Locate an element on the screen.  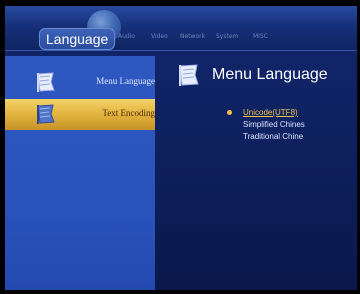
option-label: Simplified Chines is located at coordinates (274, 124).